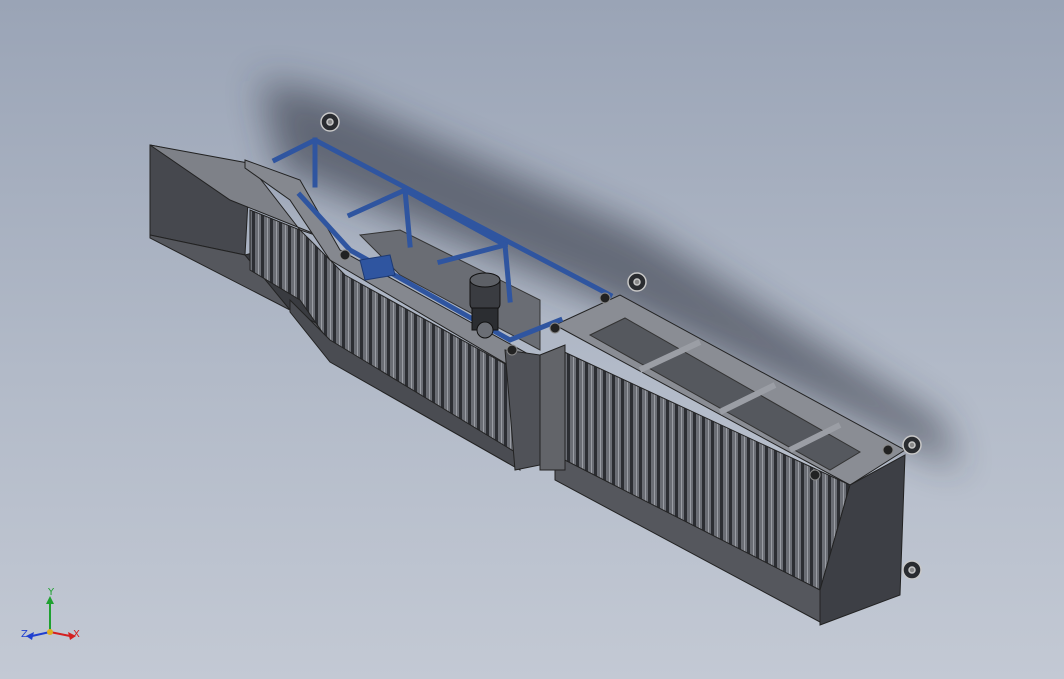 The height and width of the screenshot is (679, 1064). Describe the element at coordinates (51, 592) in the screenshot. I see `axis-y-label: Y` at that location.